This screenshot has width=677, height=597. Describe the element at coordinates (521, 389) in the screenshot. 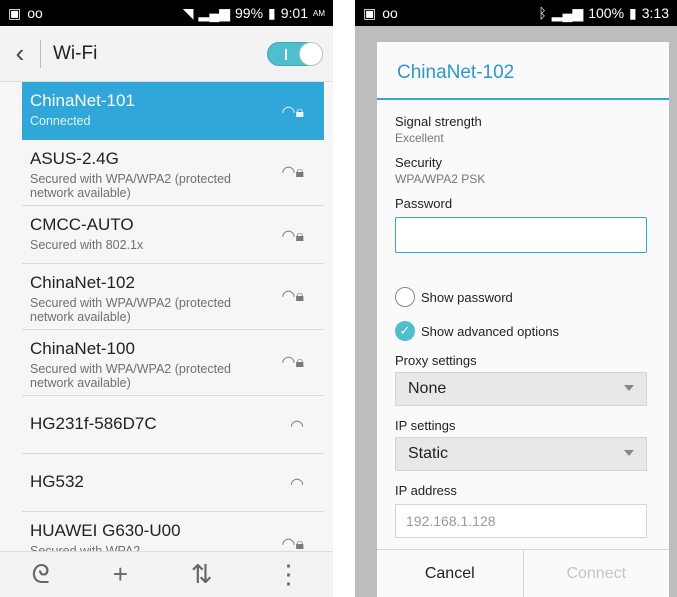

I see `proxy-settings-select: None` at that location.